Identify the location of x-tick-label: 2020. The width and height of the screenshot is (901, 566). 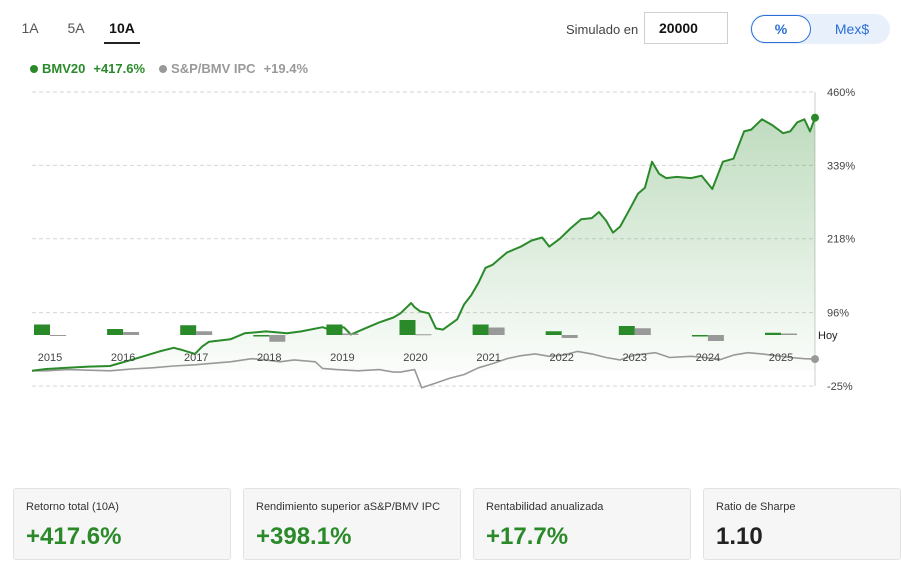
(415, 358).